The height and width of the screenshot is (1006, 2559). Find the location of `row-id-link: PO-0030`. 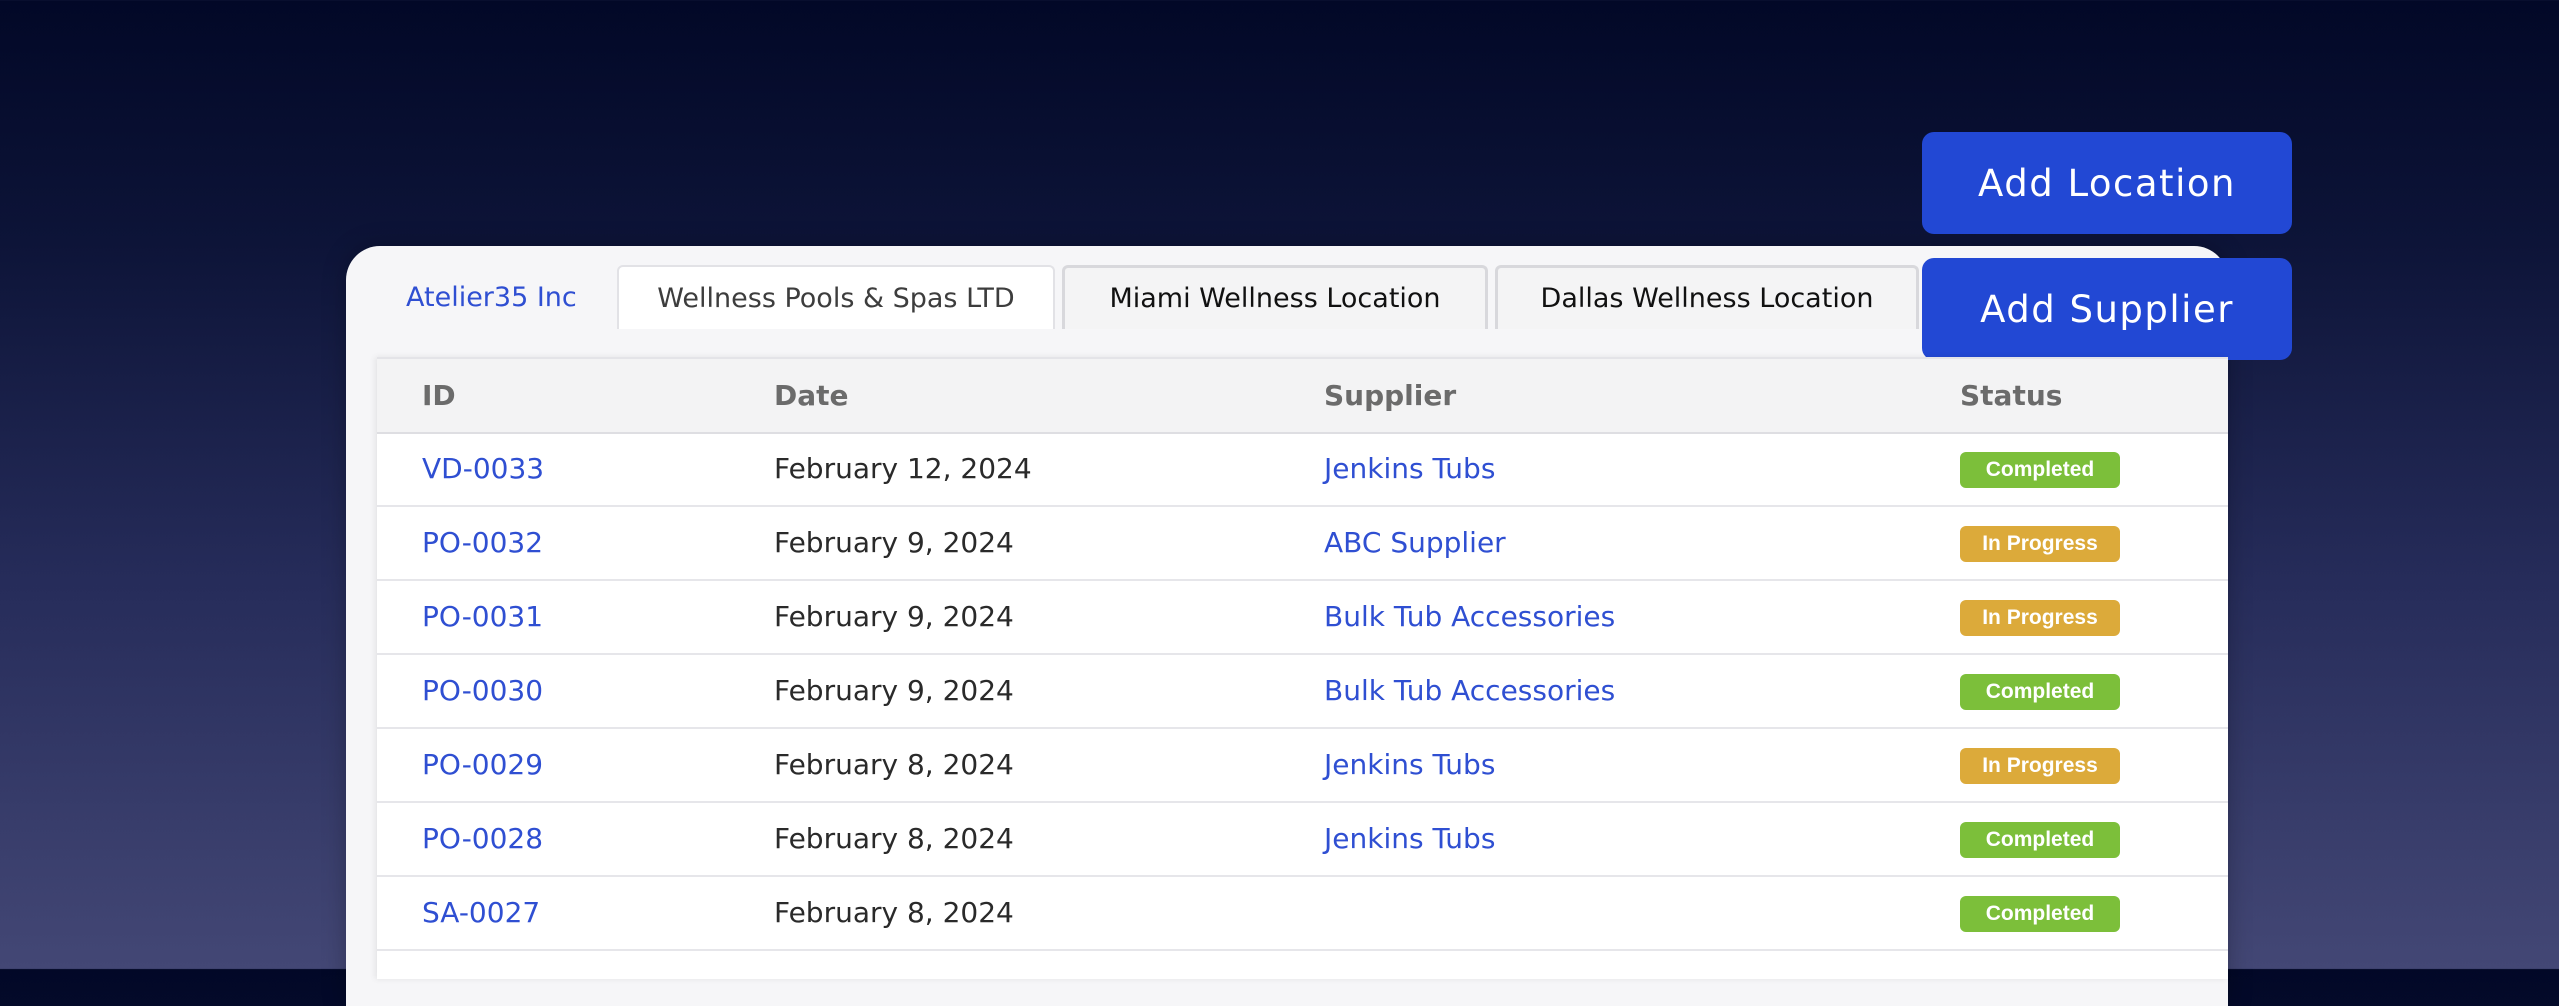

row-id-link: PO-0030 is located at coordinates (482, 691).